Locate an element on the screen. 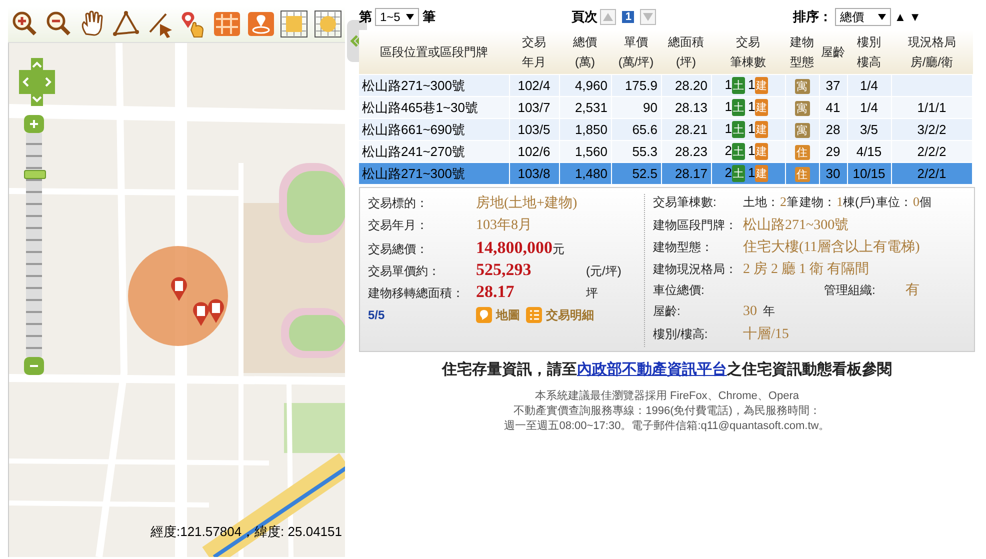 The height and width of the screenshot is (559, 986). field-value: 30 is located at coordinates (750, 312).